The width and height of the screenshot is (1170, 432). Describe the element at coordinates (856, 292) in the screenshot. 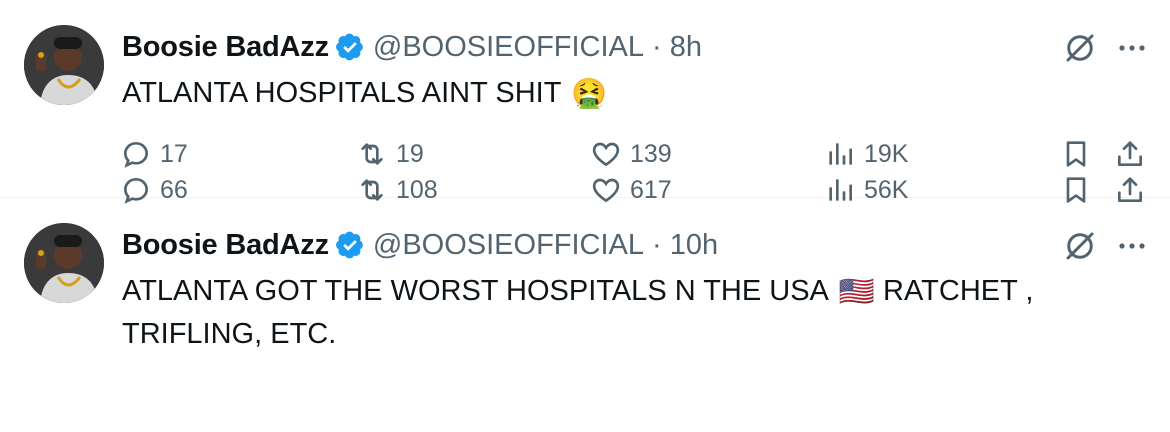

I see `flag-emoji: 🇺🇸` at that location.